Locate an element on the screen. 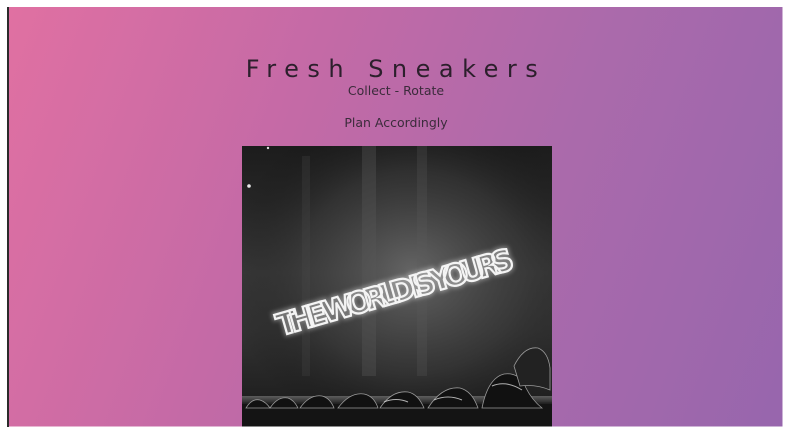  viewport-bottom-edge is located at coordinates (396, 426).